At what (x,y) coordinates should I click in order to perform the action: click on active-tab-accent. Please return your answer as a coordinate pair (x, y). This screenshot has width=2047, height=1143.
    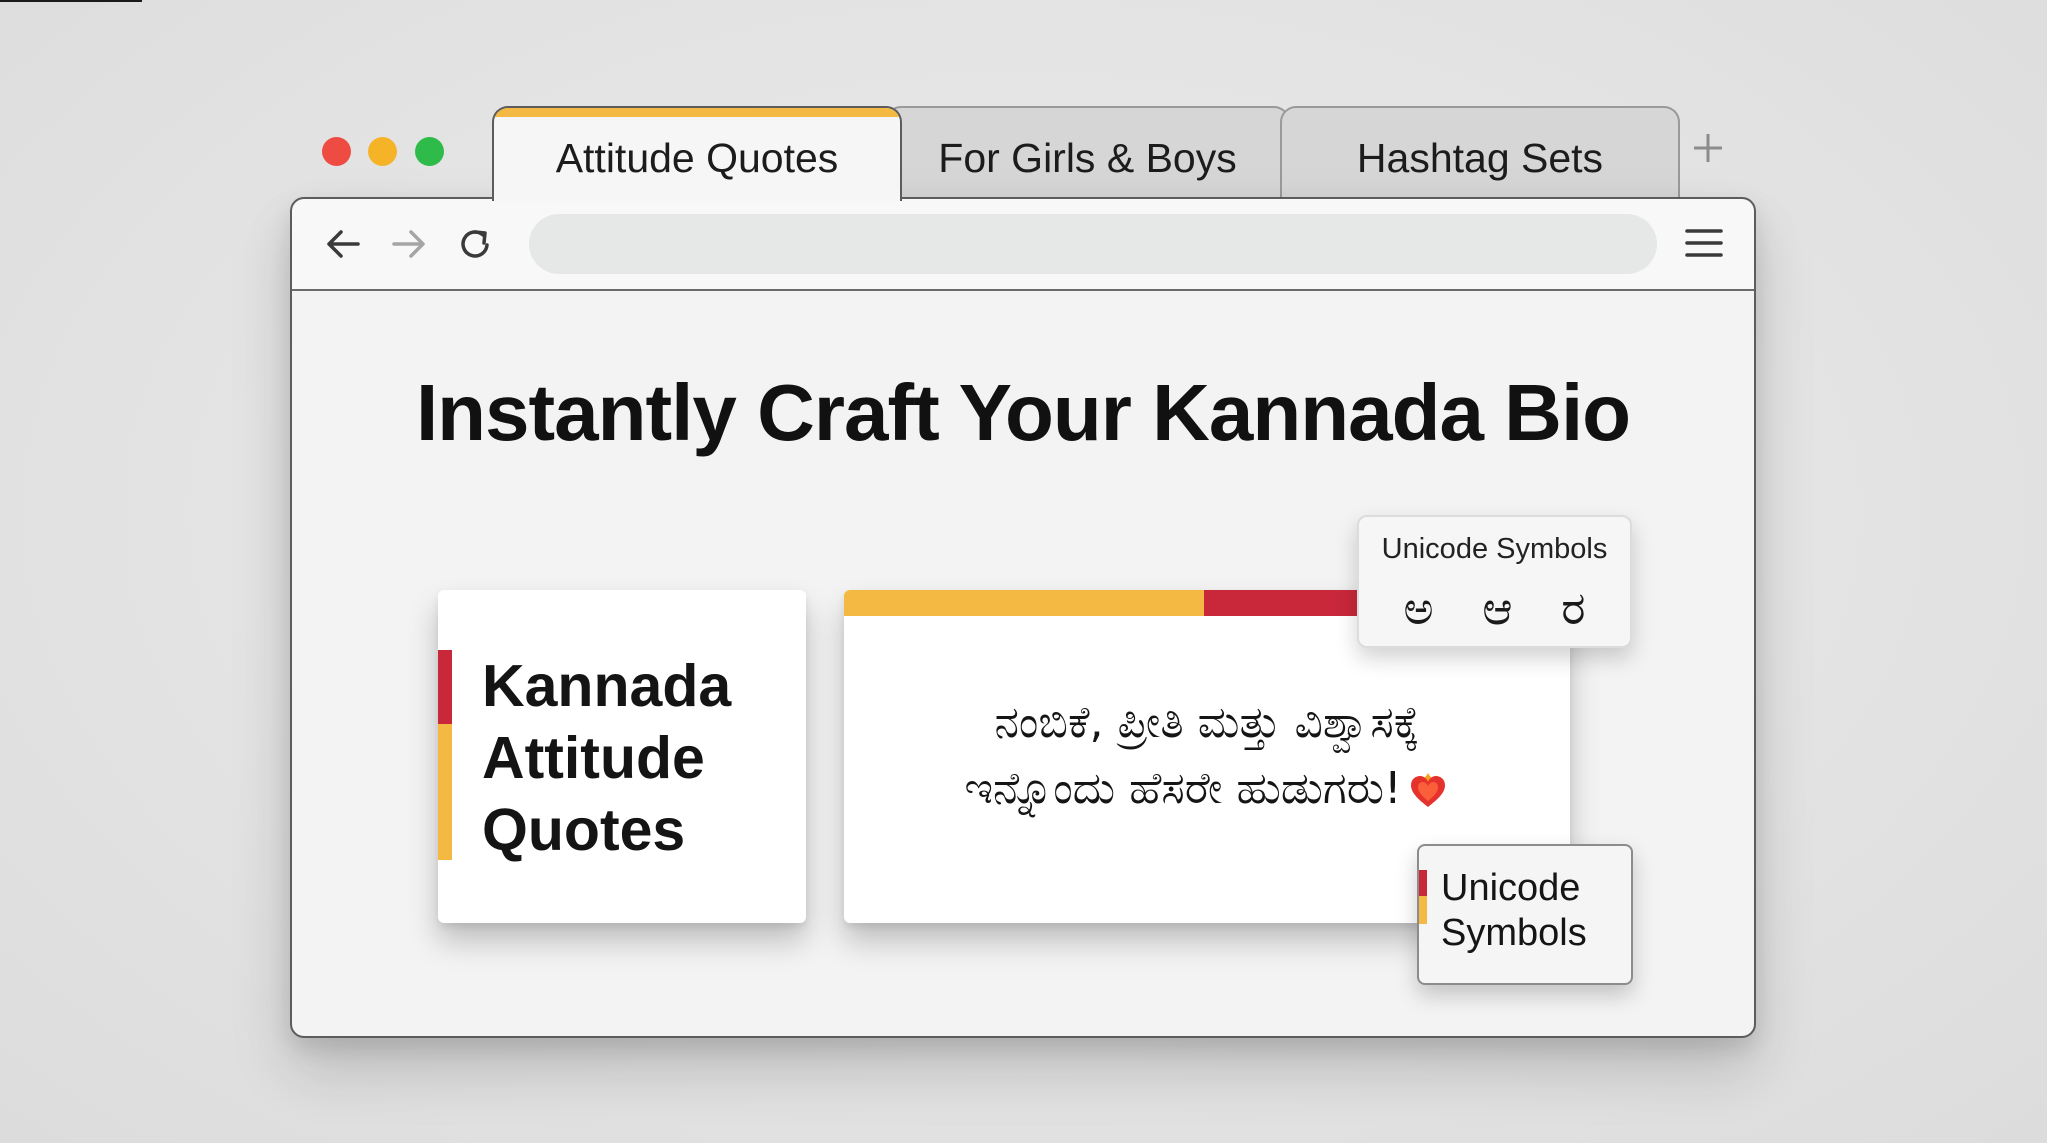
    Looking at the image, I should click on (697, 112).